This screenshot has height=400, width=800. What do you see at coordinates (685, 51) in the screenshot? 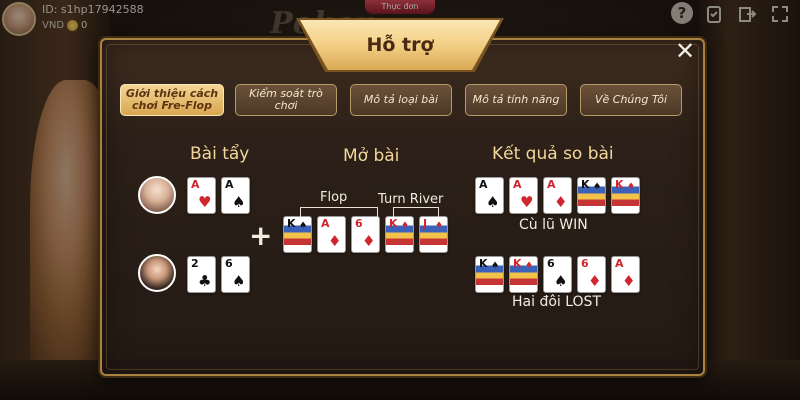
I see `close-button: ✕` at bounding box center [685, 51].